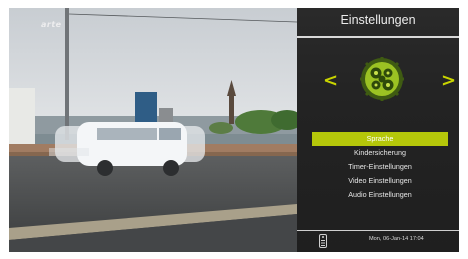 Image resolution: width=468 pixels, height=259 pixels. Describe the element at coordinates (382, 79) in the screenshot. I see `gear-icon` at that location.